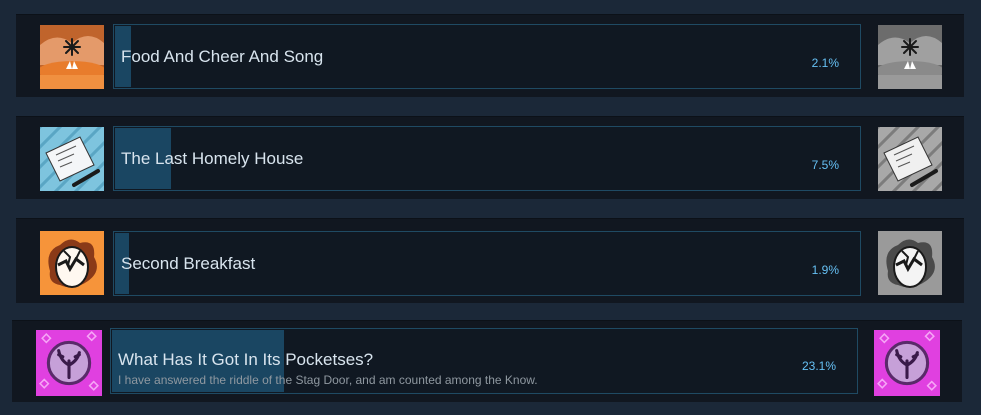 The image size is (981, 415). Describe the element at coordinates (222, 56) in the screenshot. I see `achievement-title: Food And Cheer And Song` at that location.